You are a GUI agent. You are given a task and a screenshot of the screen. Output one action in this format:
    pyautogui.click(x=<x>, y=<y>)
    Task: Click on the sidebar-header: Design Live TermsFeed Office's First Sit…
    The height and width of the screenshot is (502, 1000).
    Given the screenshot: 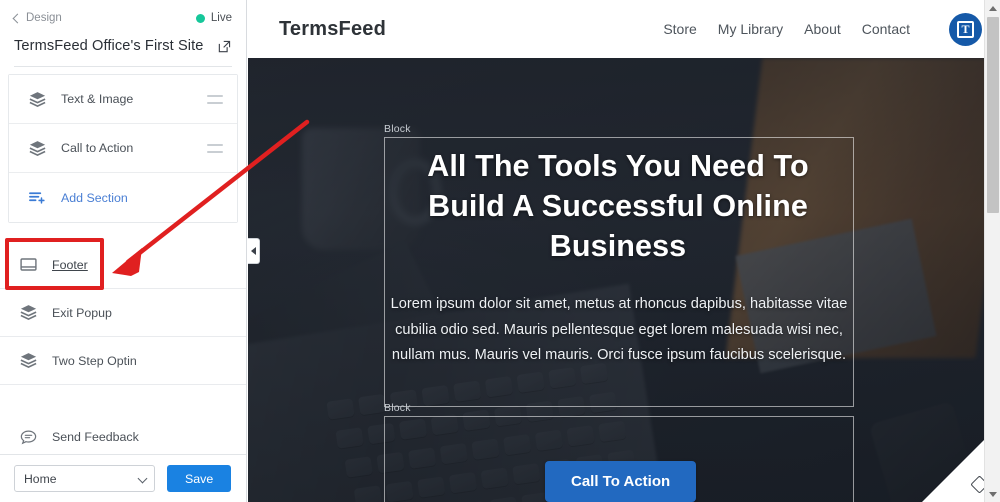 What is the action you would take?
    pyautogui.click(x=123, y=33)
    